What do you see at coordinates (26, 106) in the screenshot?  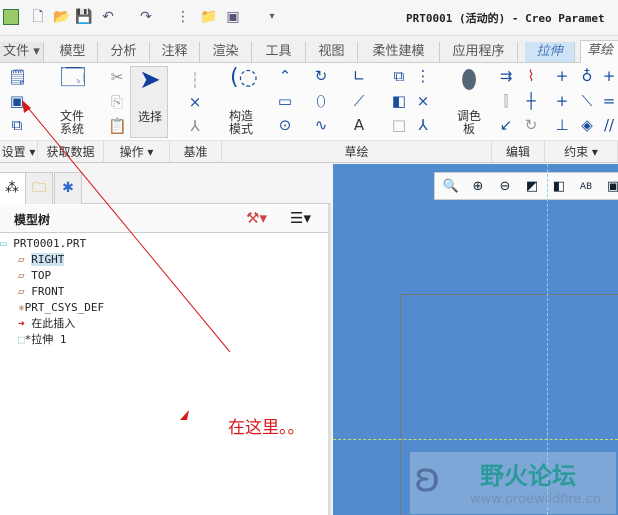 I see `annotation-arrowhead` at bounding box center [26, 106].